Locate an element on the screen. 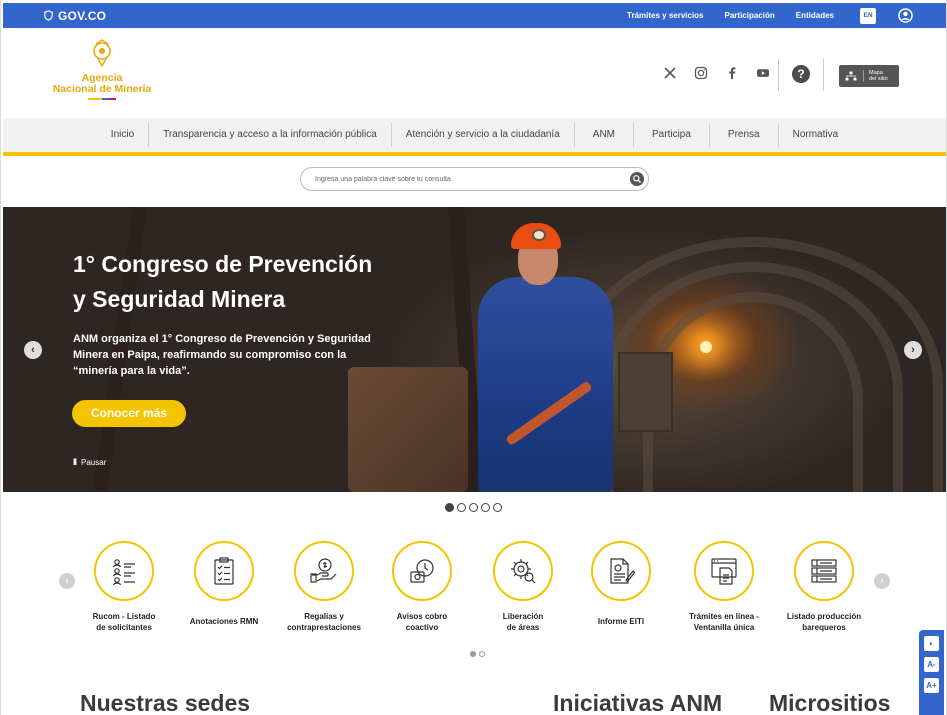 The image size is (947, 715). list-users-icon is located at coordinates (123, 572).